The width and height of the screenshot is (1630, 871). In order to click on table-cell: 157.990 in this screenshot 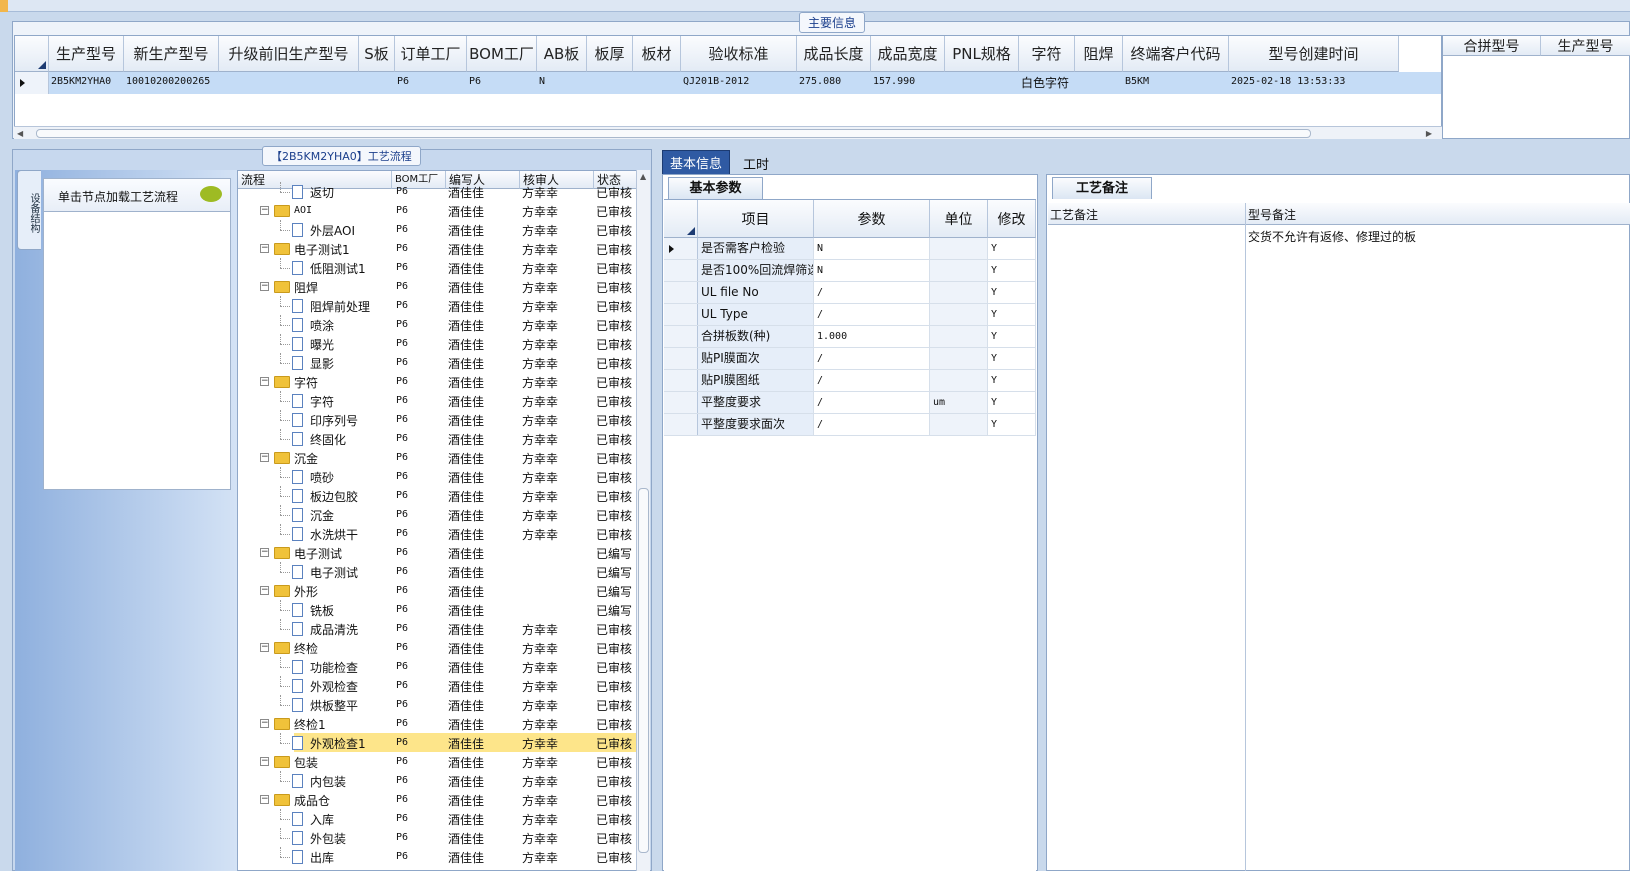, I will do `click(894, 81)`.